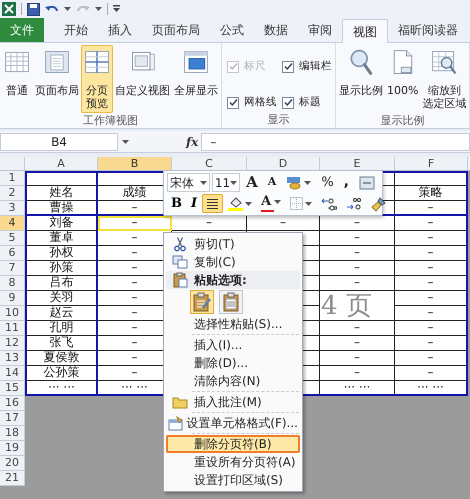  What do you see at coordinates (232, 30) in the screenshot?
I see `ribbon-tab: 公式` at bounding box center [232, 30].